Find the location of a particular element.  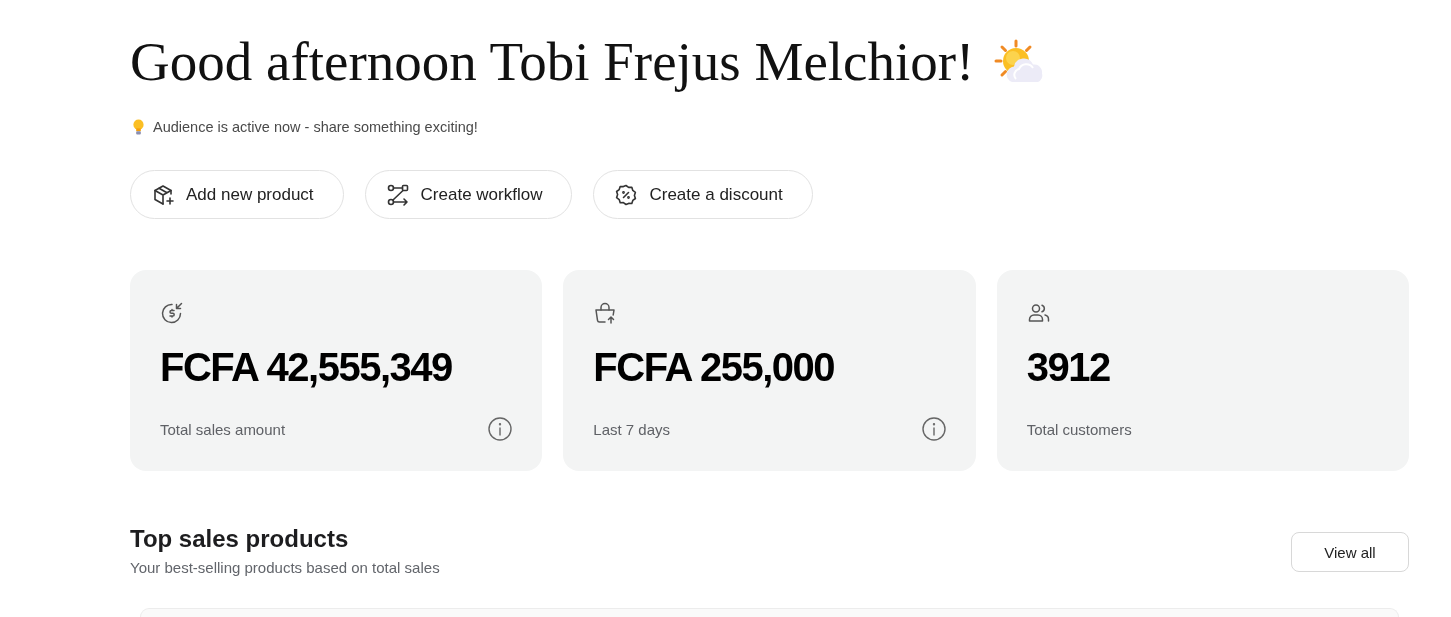

stat-label: Last 7 days is located at coordinates (632, 429).